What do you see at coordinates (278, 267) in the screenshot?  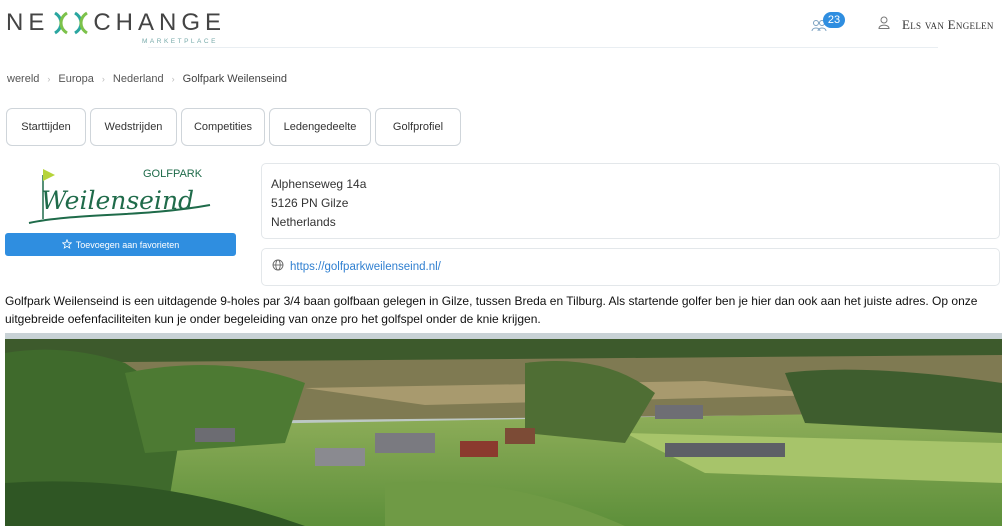 I see `globe-icon` at bounding box center [278, 267].